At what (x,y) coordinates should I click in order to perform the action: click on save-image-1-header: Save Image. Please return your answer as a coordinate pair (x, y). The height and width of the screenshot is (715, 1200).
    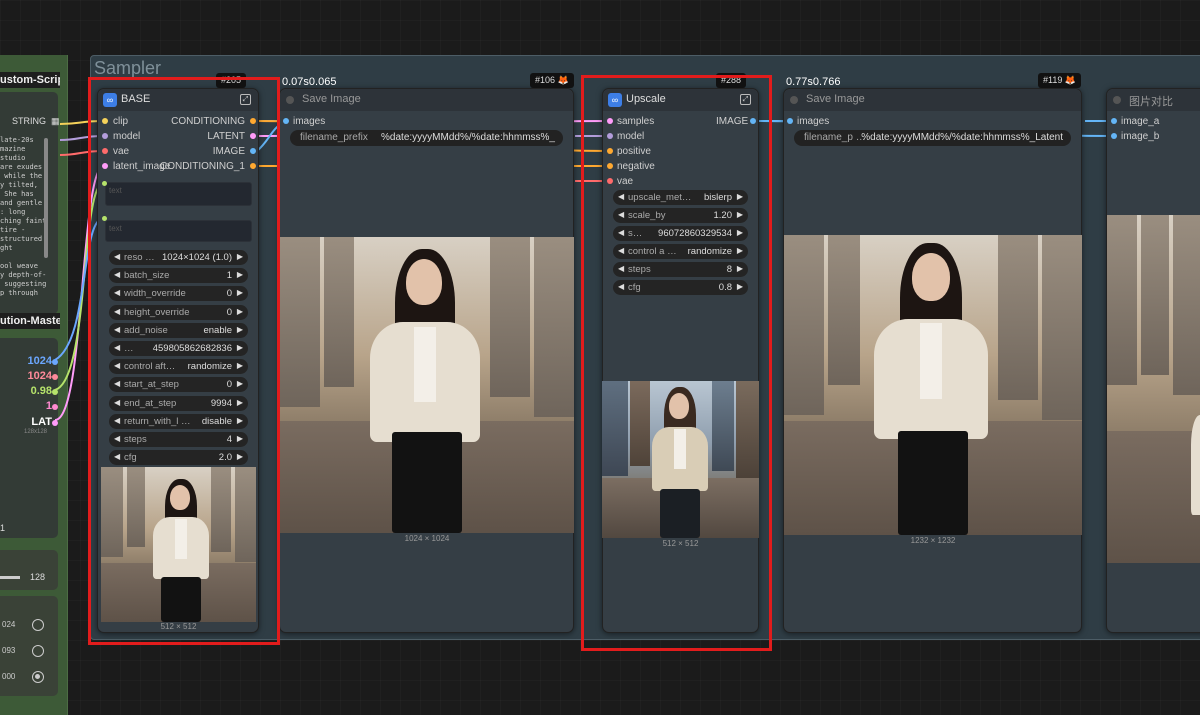
    Looking at the image, I should click on (426, 100).